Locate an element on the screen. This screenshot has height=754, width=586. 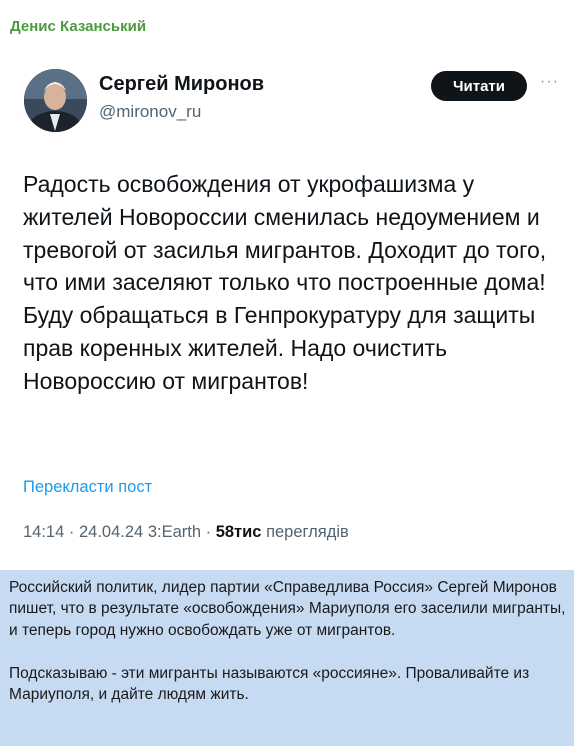
follow-button: Читати is located at coordinates (479, 86).